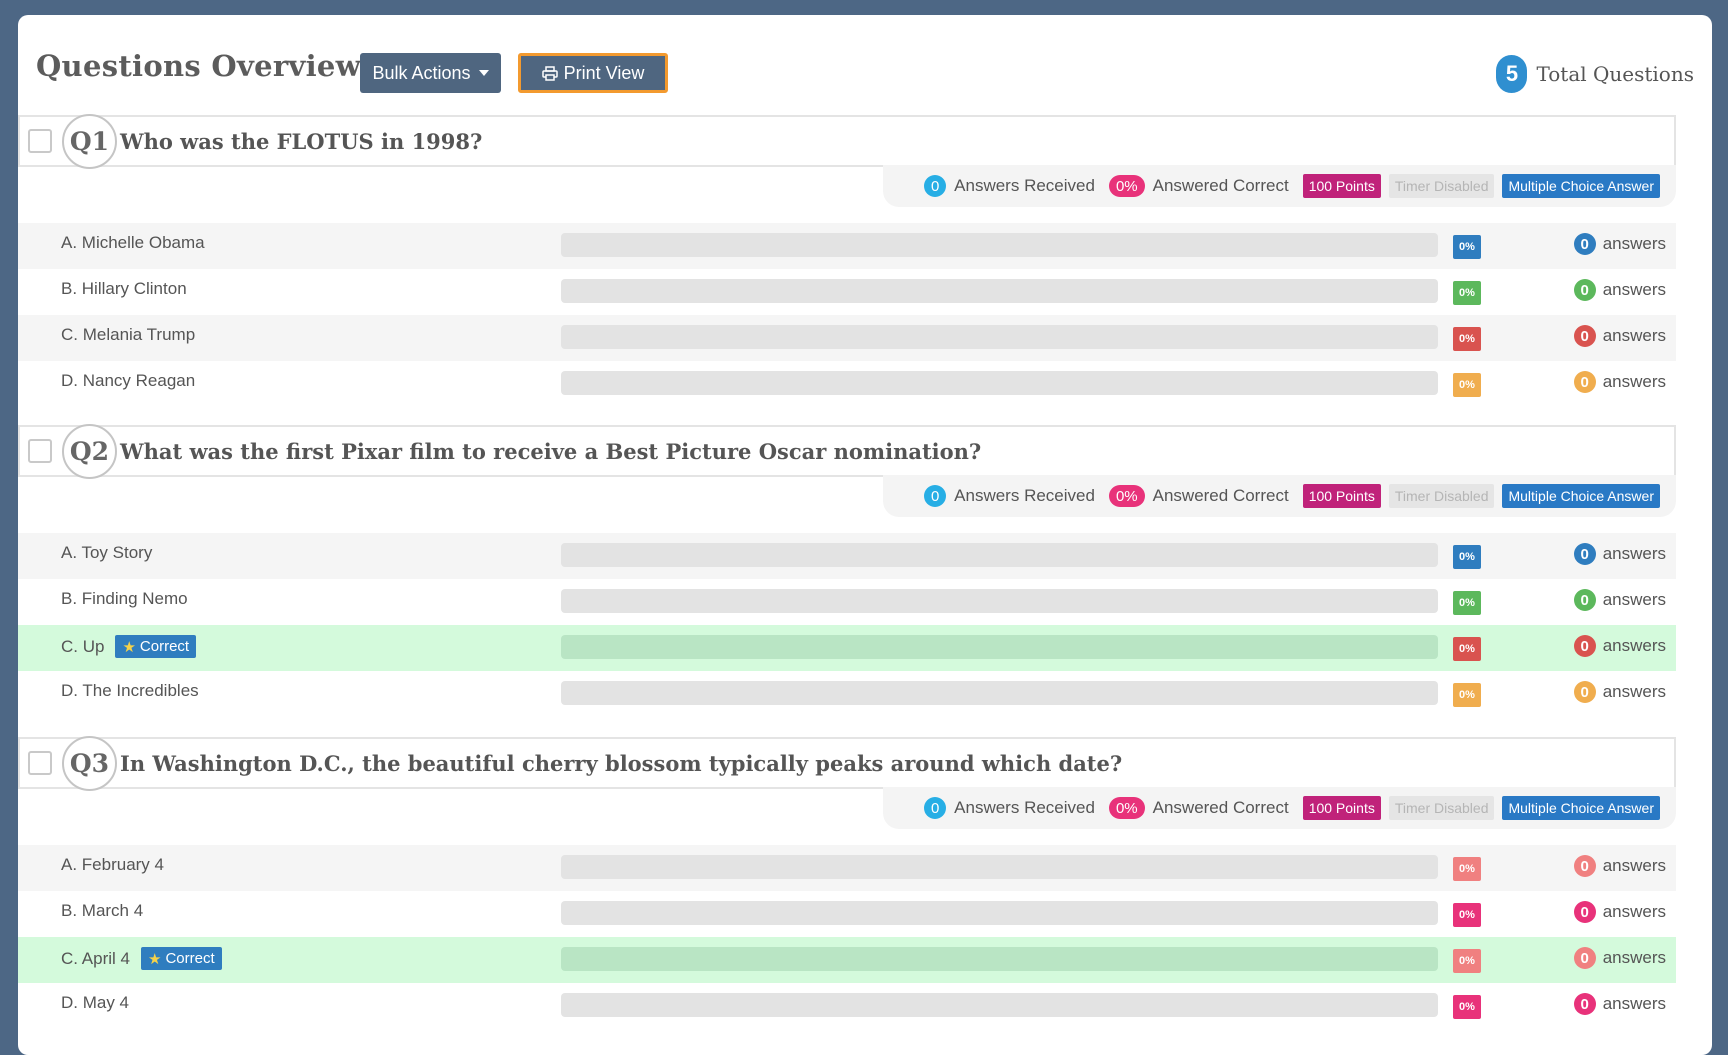 This screenshot has height=1055, width=1728. I want to click on answer-option-row: C. April 4 ★ Correct 0% 0 answers, so click(847, 960).